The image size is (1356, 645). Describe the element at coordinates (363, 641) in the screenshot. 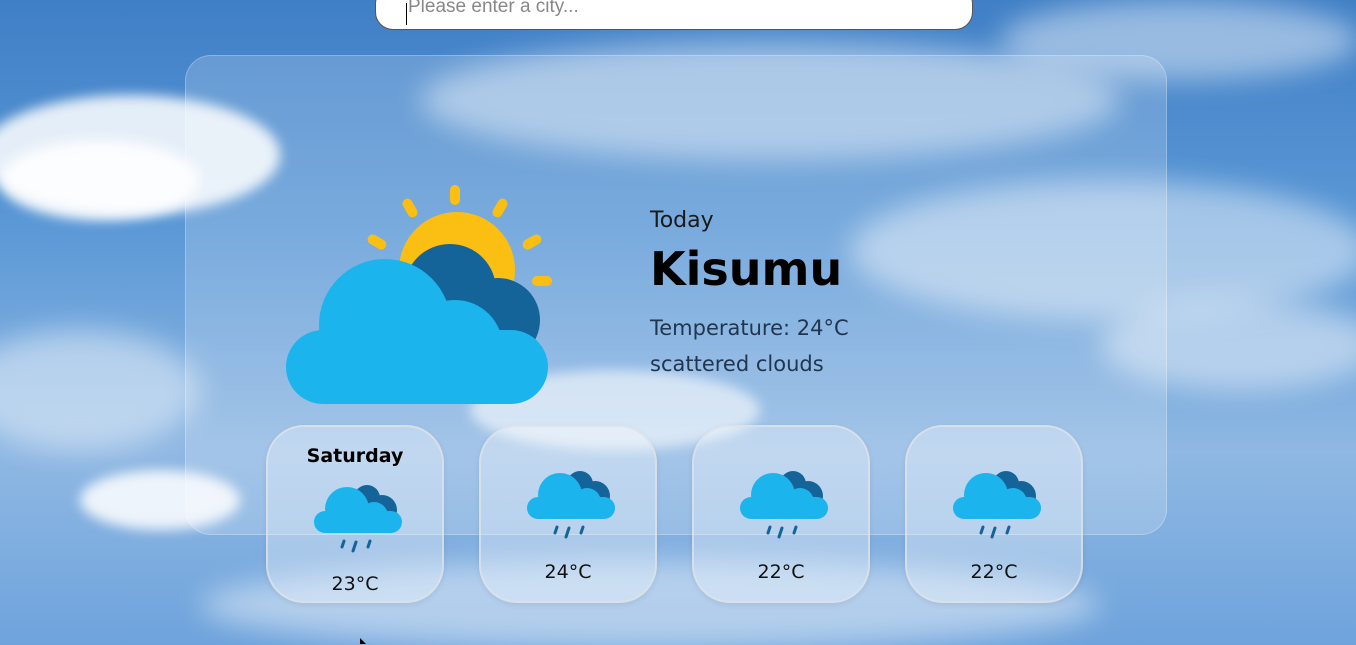

I see `mouse-cursor-icon` at that location.